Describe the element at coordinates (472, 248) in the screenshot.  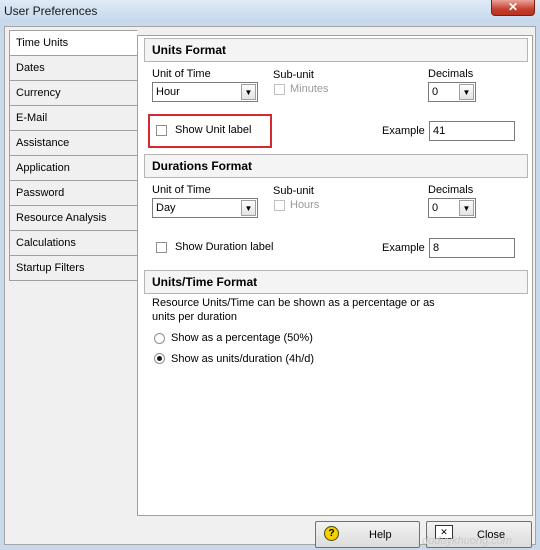
I see `durations-example-field: 8` at that location.